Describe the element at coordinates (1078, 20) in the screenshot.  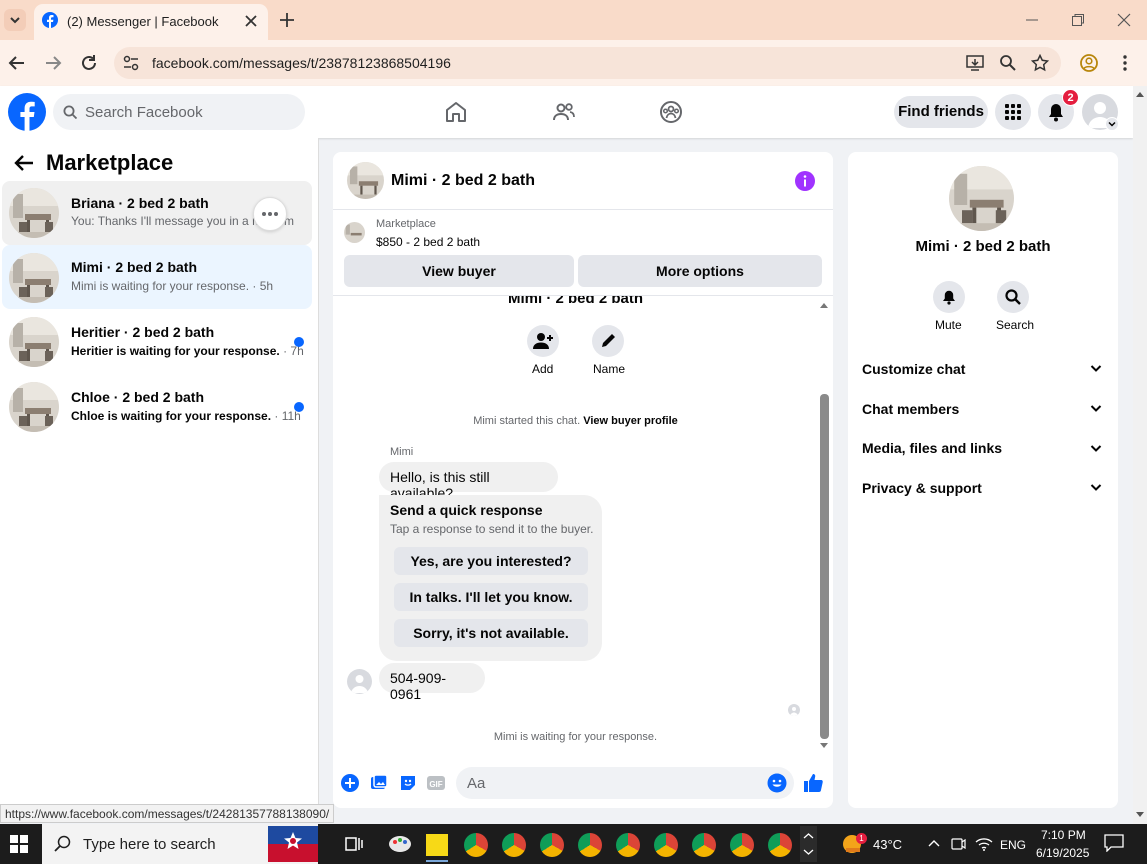
I see `restore-window-icon` at that location.